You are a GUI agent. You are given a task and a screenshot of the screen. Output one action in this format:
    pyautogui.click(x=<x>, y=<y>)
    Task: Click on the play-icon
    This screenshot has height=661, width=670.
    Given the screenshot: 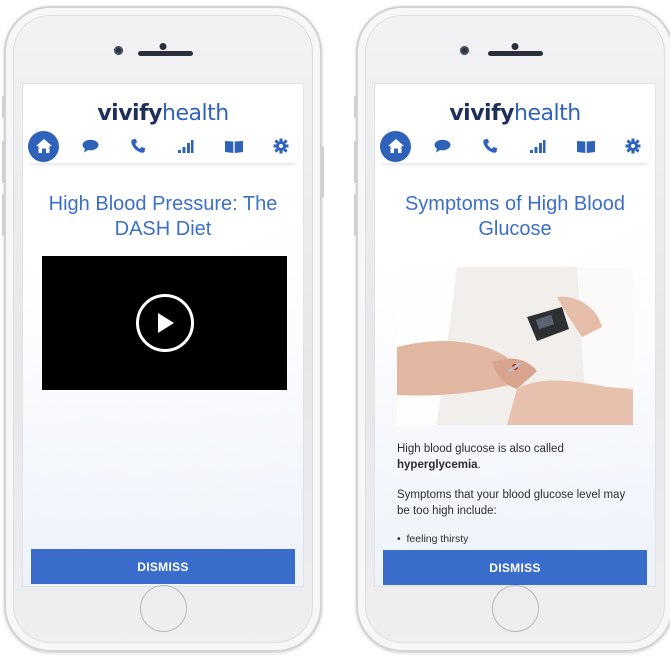 What is the action you would take?
    pyautogui.click(x=165, y=323)
    